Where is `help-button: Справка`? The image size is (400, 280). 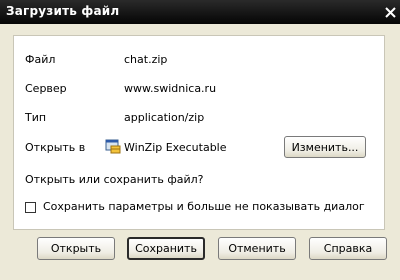 help-button: Справка is located at coordinates (348, 248).